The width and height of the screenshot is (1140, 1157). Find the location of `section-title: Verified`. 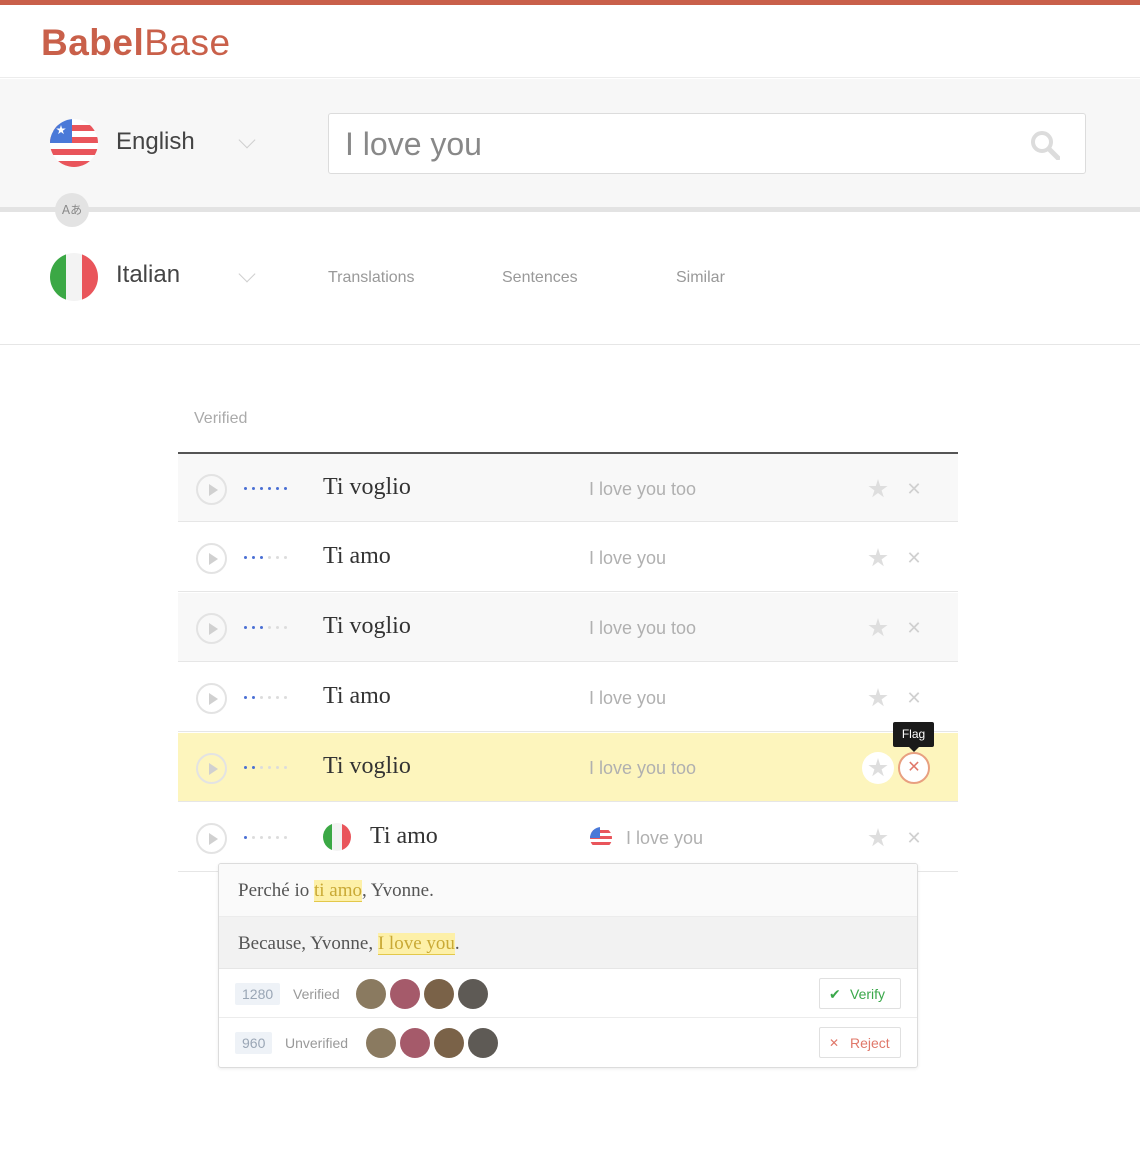

section-title: Verified is located at coordinates (221, 418).